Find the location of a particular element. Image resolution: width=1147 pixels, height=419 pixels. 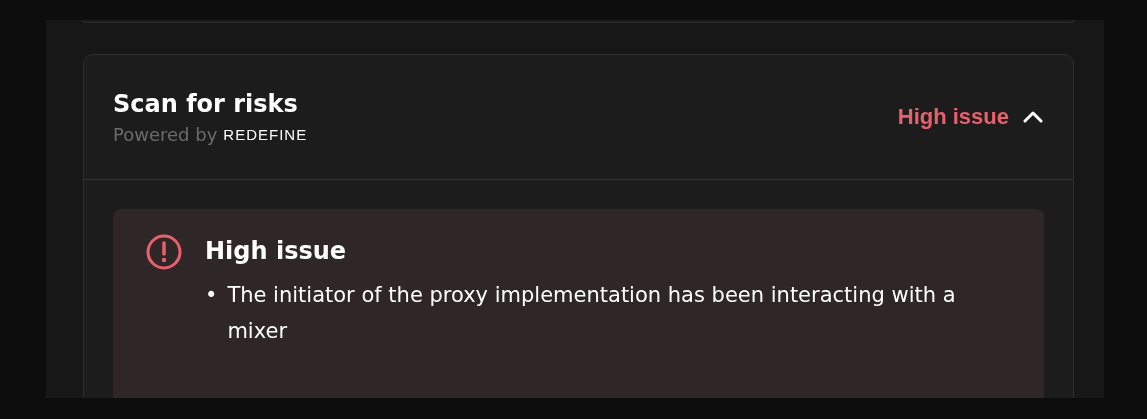

logo-text: REDEFINE is located at coordinates (265, 134).